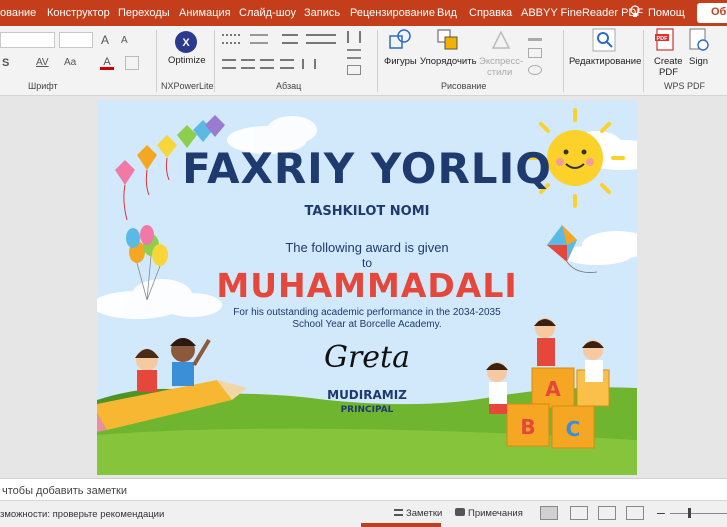 The width and height of the screenshot is (727, 527). What do you see at coordinates (448, 61) in the screenshot?
I see `arrange-button: Упорядочить` at bounding box center [448, 61].